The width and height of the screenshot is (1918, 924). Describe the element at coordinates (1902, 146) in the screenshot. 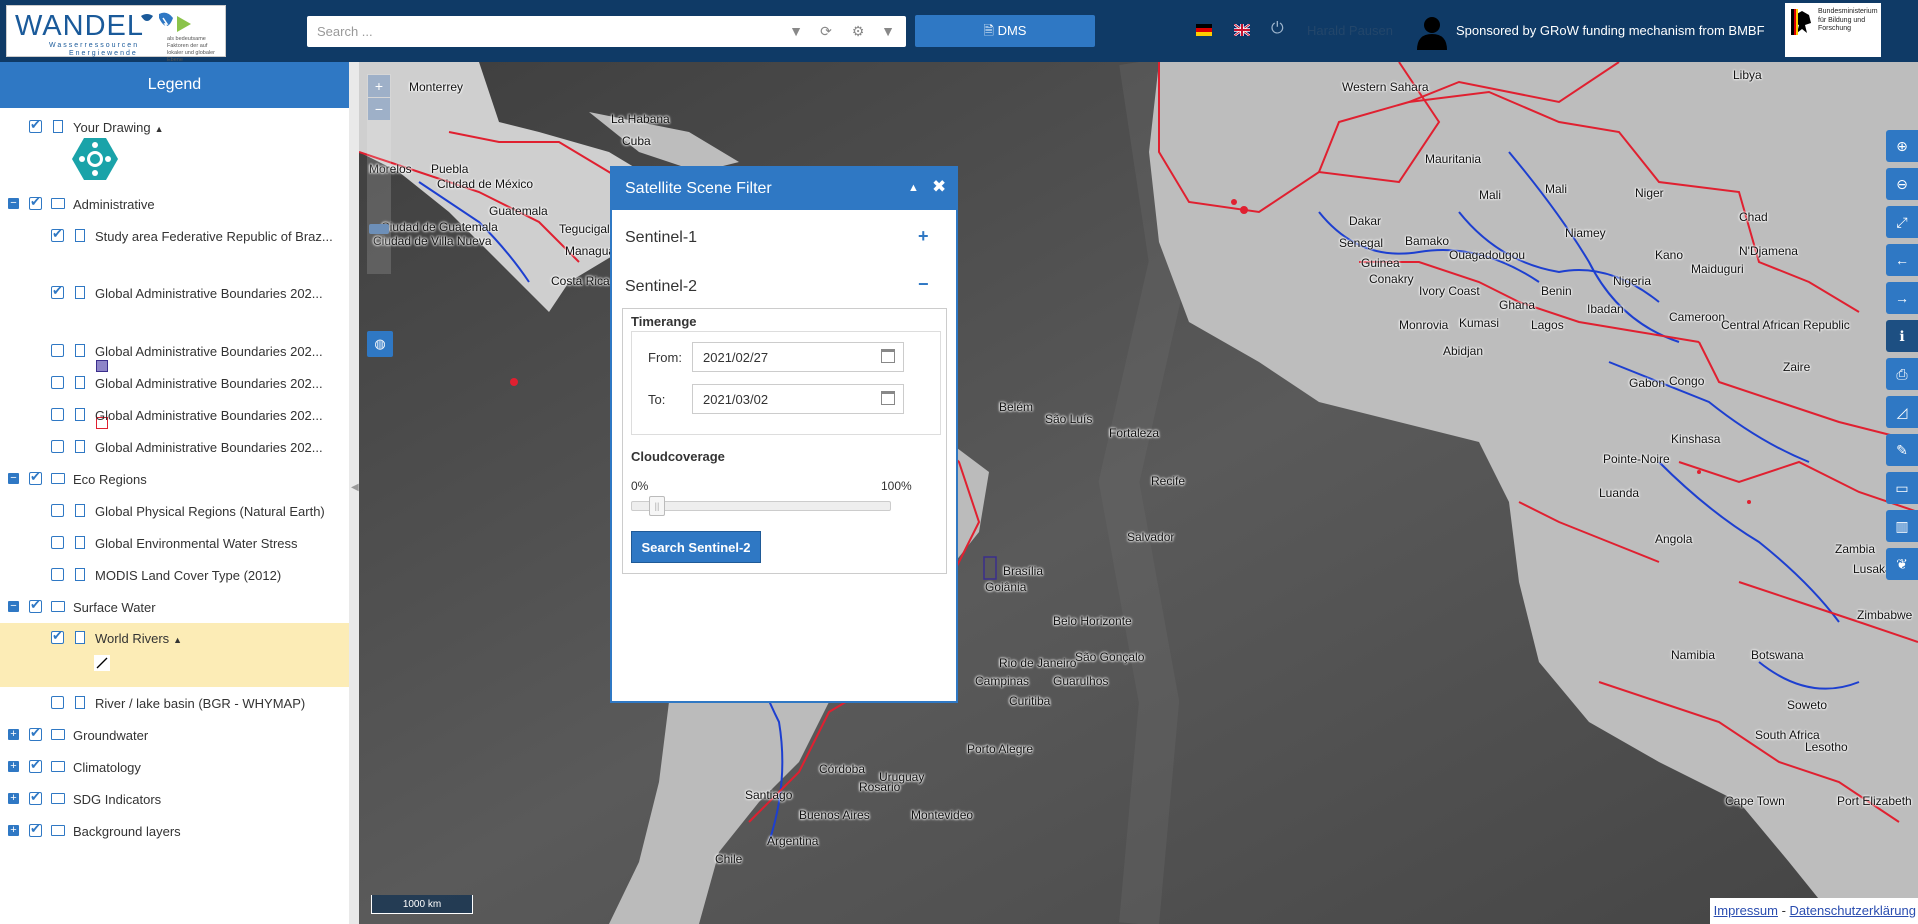

I see `zoom-in-icon: ⊕` at that location.